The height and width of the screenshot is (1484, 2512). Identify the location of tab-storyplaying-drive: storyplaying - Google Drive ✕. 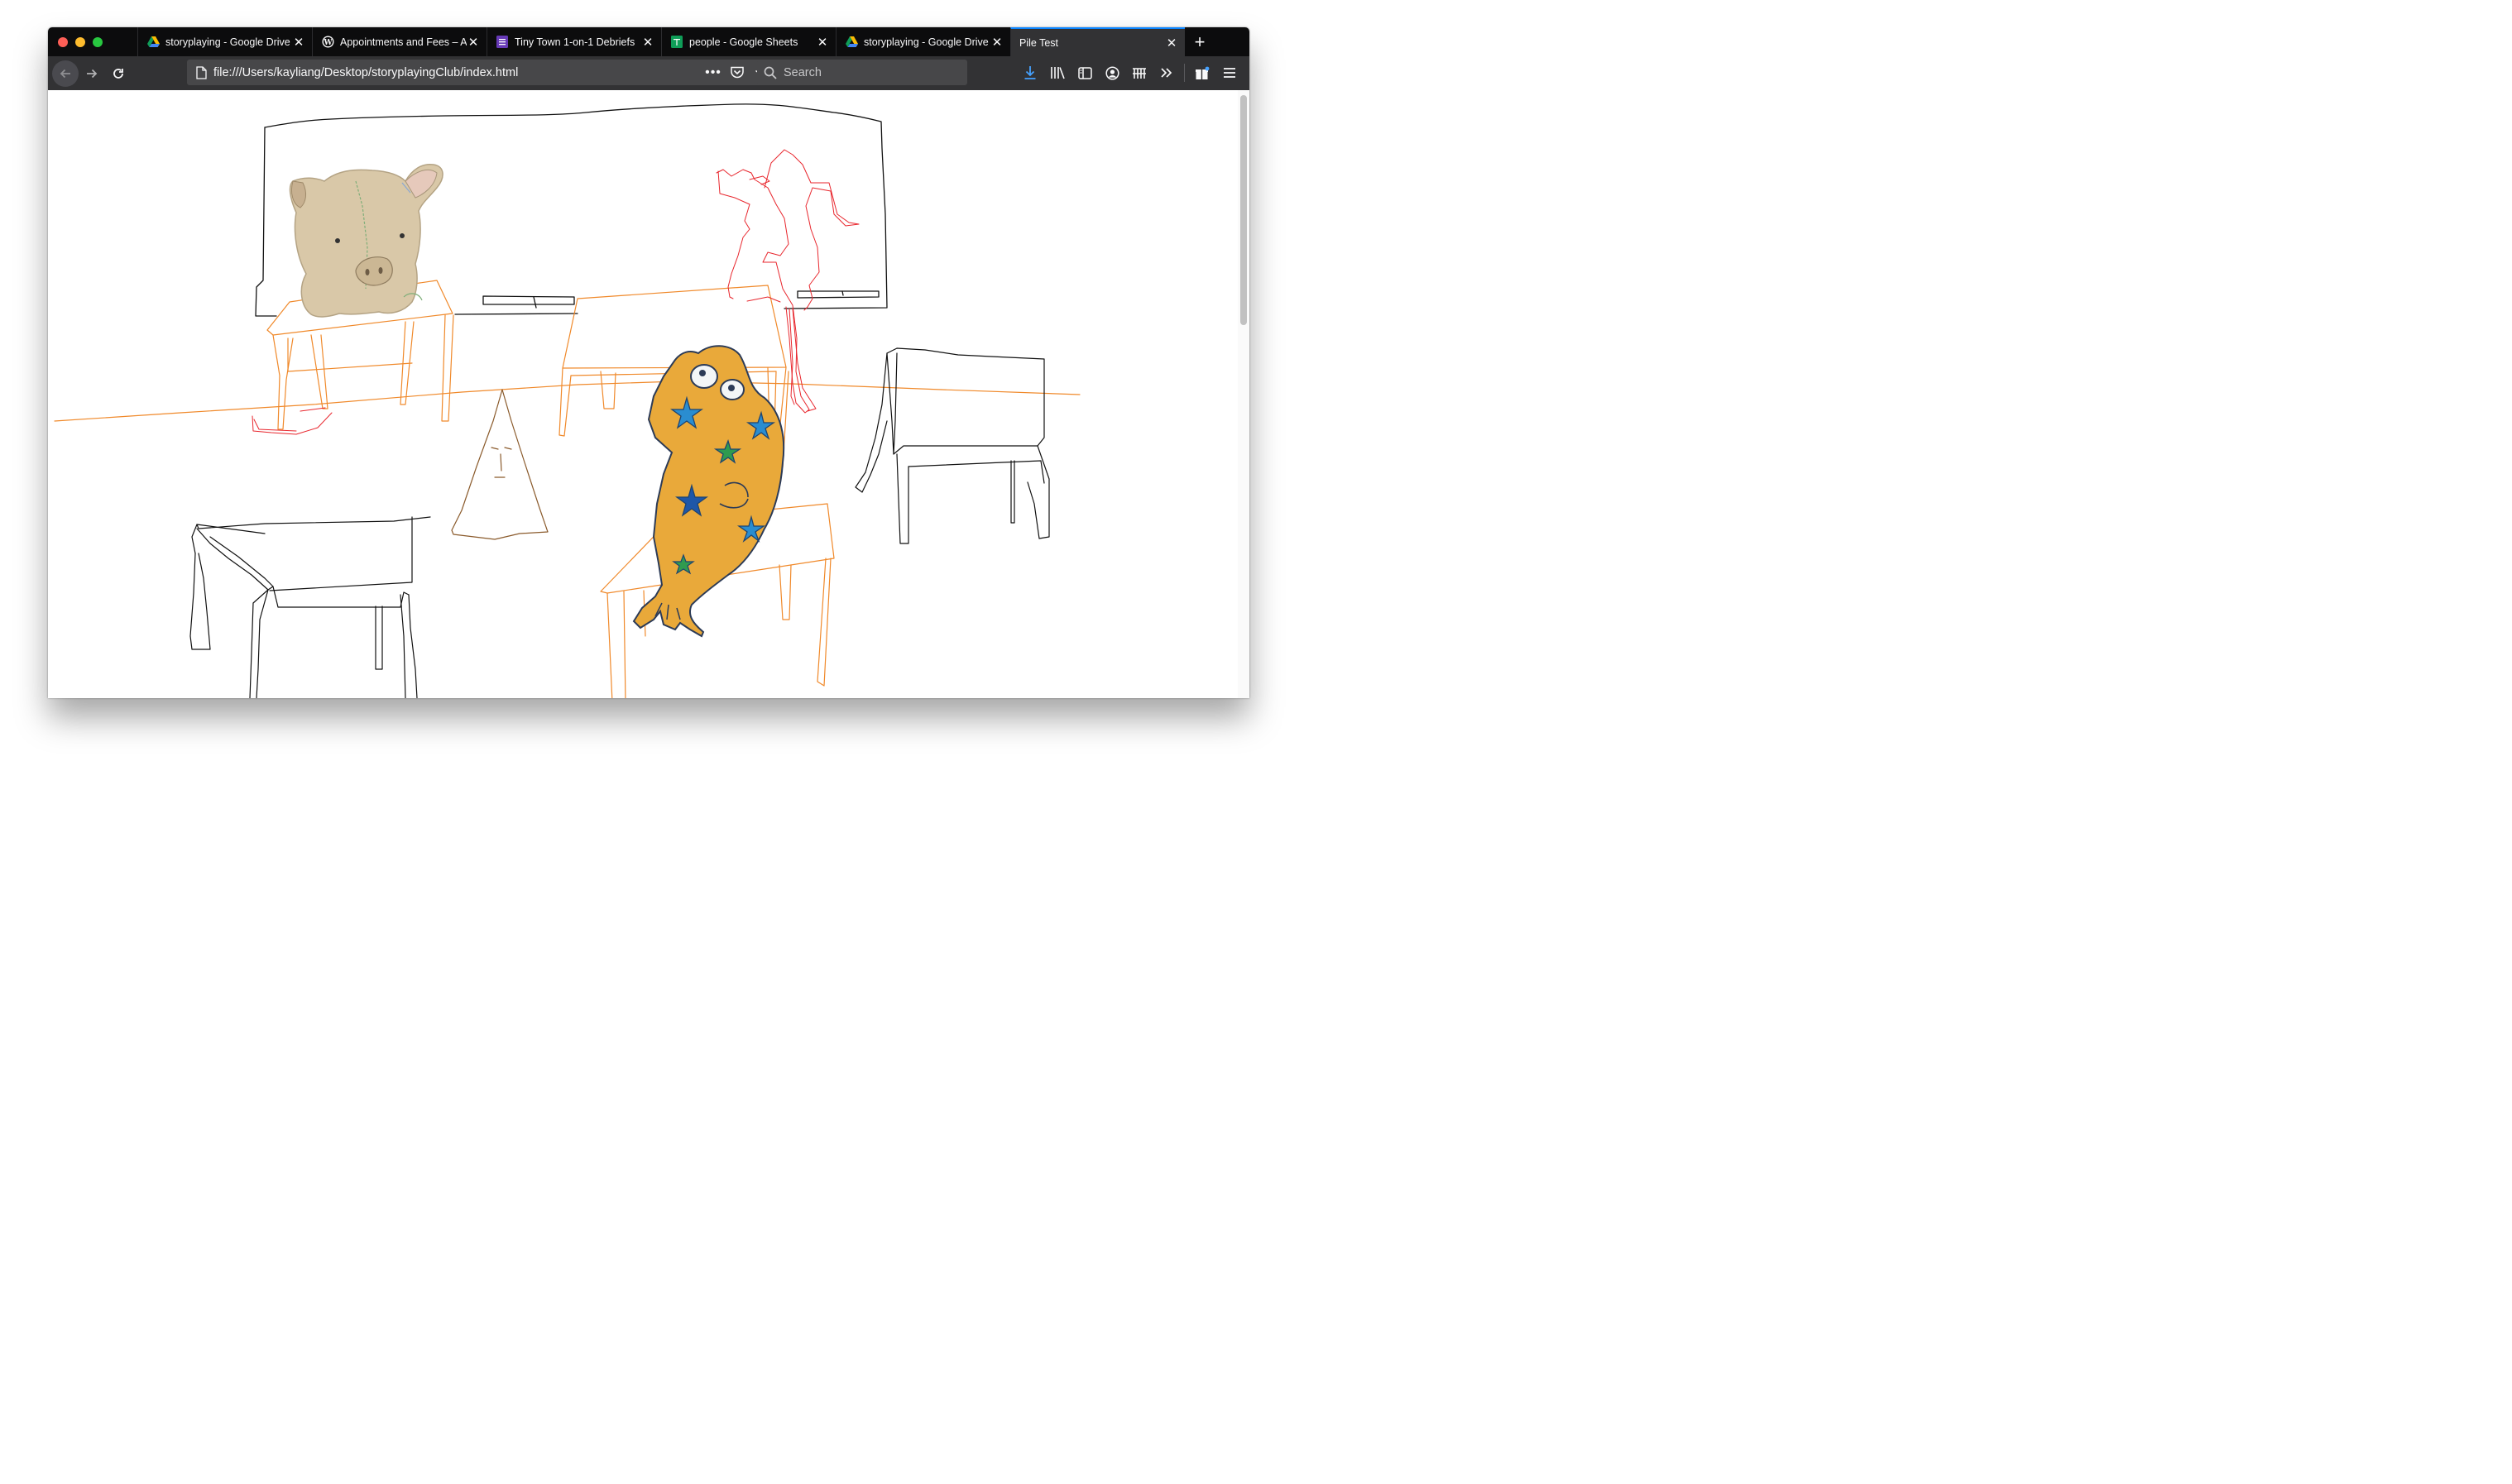
(224, 41).